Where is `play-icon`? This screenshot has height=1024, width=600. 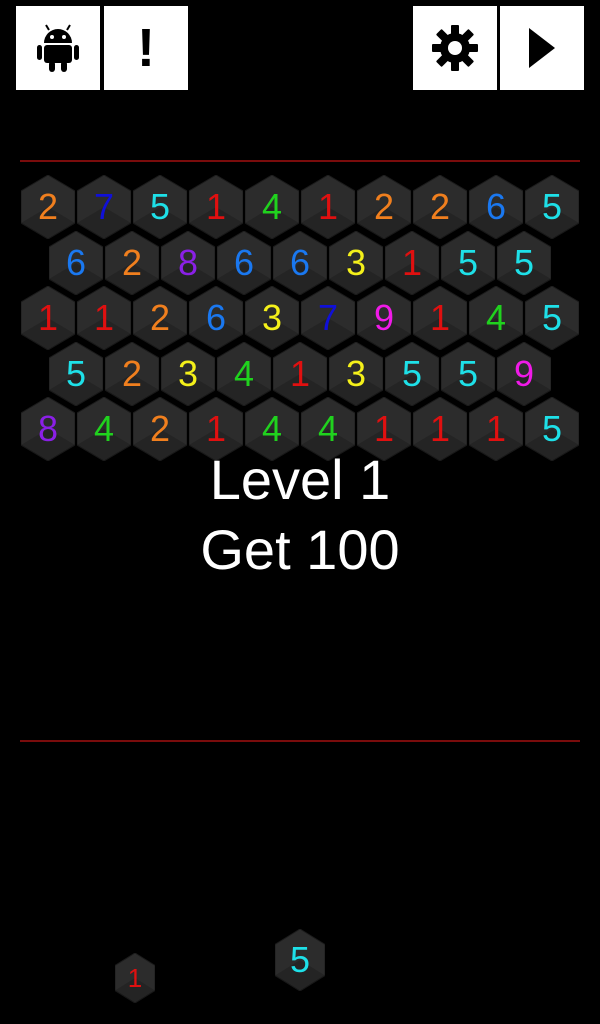 play-icon is located at coordinates (542, 48).